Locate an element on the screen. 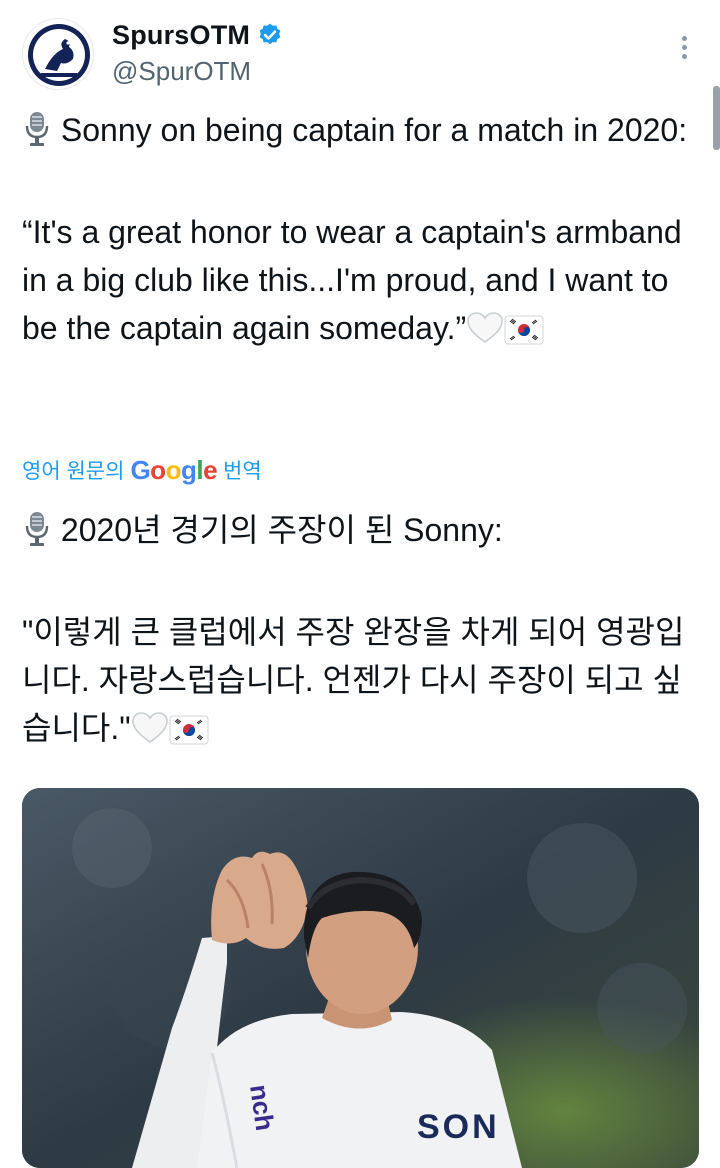 Image resolution: width=720 pixels, height=1168 pixels. spurs-logo-icon is located at coordinates (59, 55).